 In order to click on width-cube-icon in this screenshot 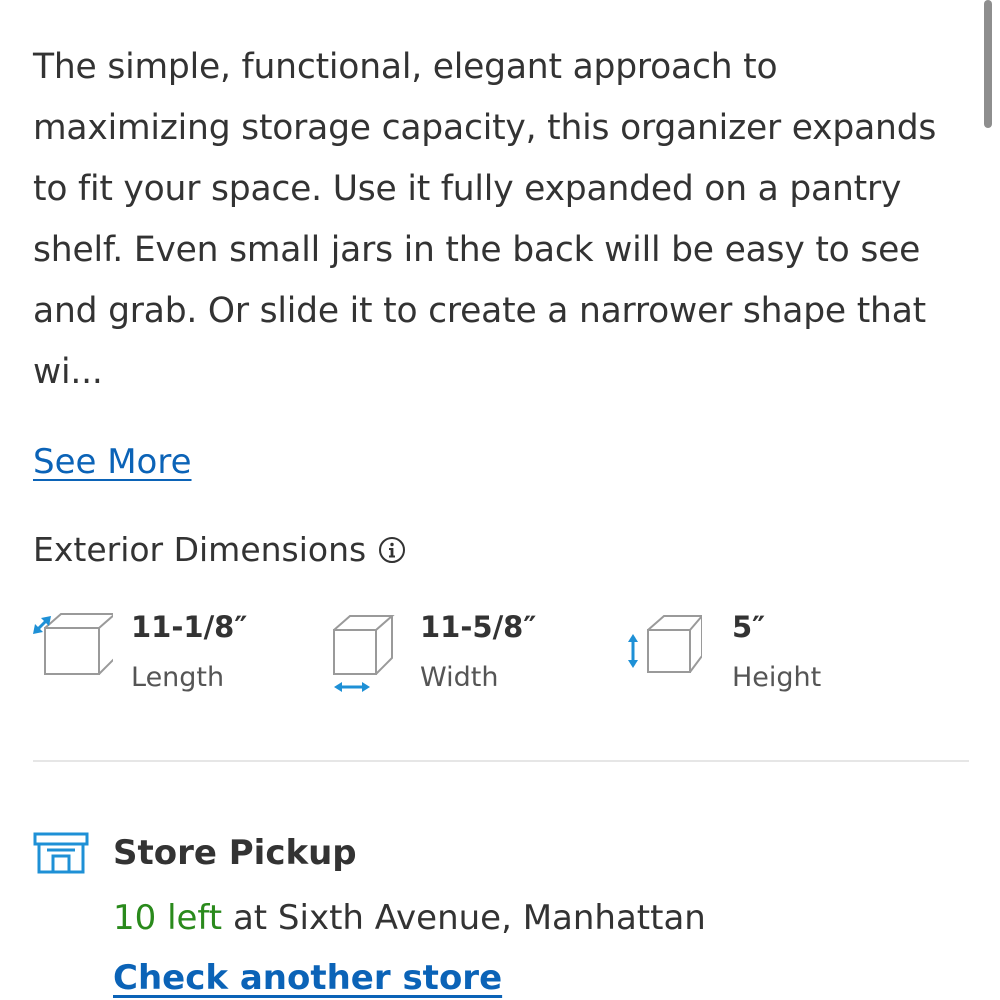, I will do `click(364, 653)`.